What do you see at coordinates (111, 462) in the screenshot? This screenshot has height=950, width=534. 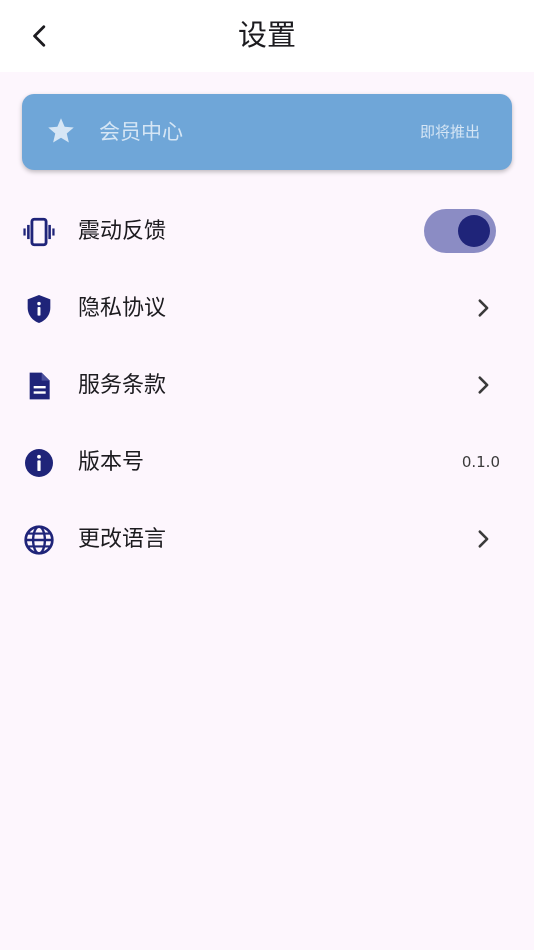 I see `version-label: 版本号` at bounding box center [111, 462].